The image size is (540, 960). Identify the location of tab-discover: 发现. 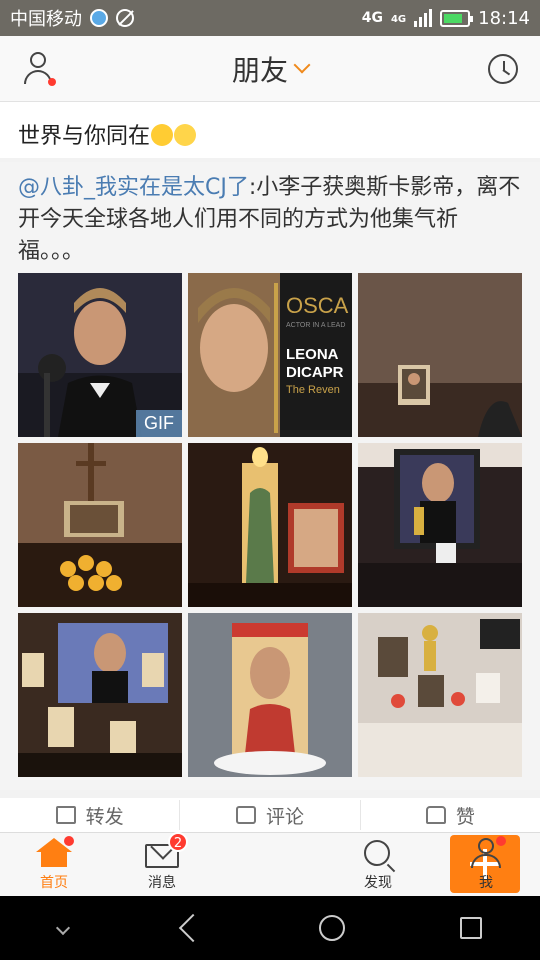
(378, 864).